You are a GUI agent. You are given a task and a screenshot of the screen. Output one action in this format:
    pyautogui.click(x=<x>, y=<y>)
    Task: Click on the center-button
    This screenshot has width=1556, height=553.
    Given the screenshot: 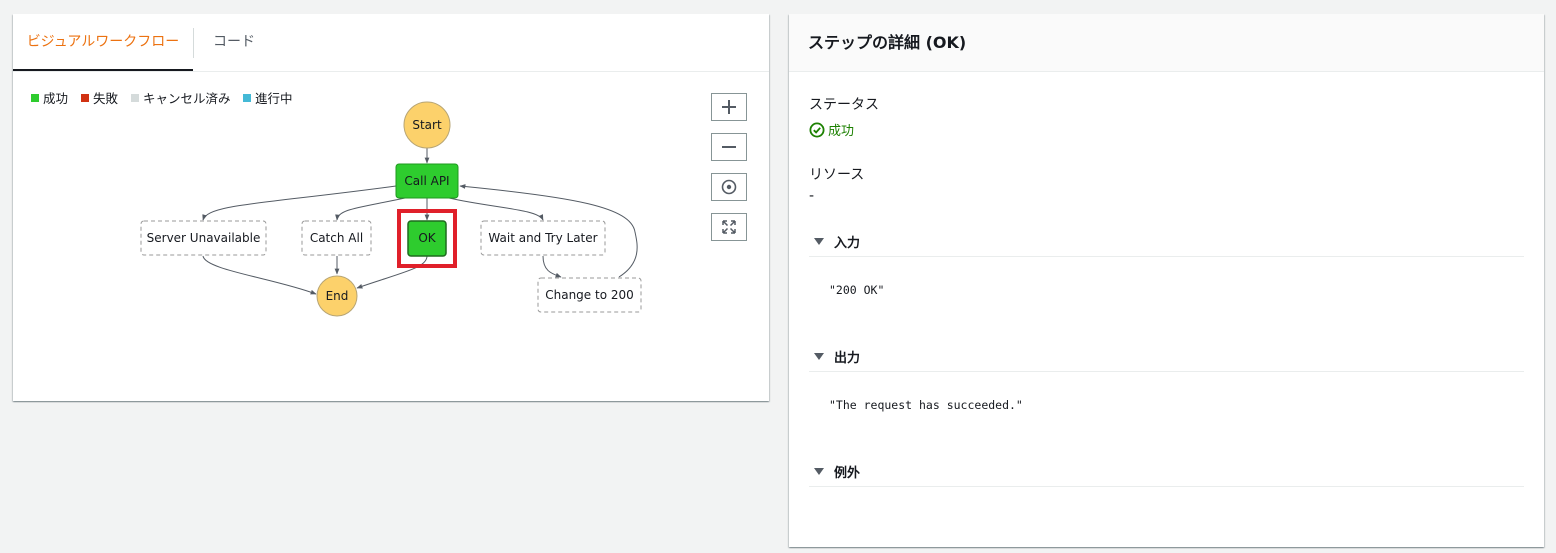 What is the action you would take?
    pyautogui.click(x=729, y=187)
    